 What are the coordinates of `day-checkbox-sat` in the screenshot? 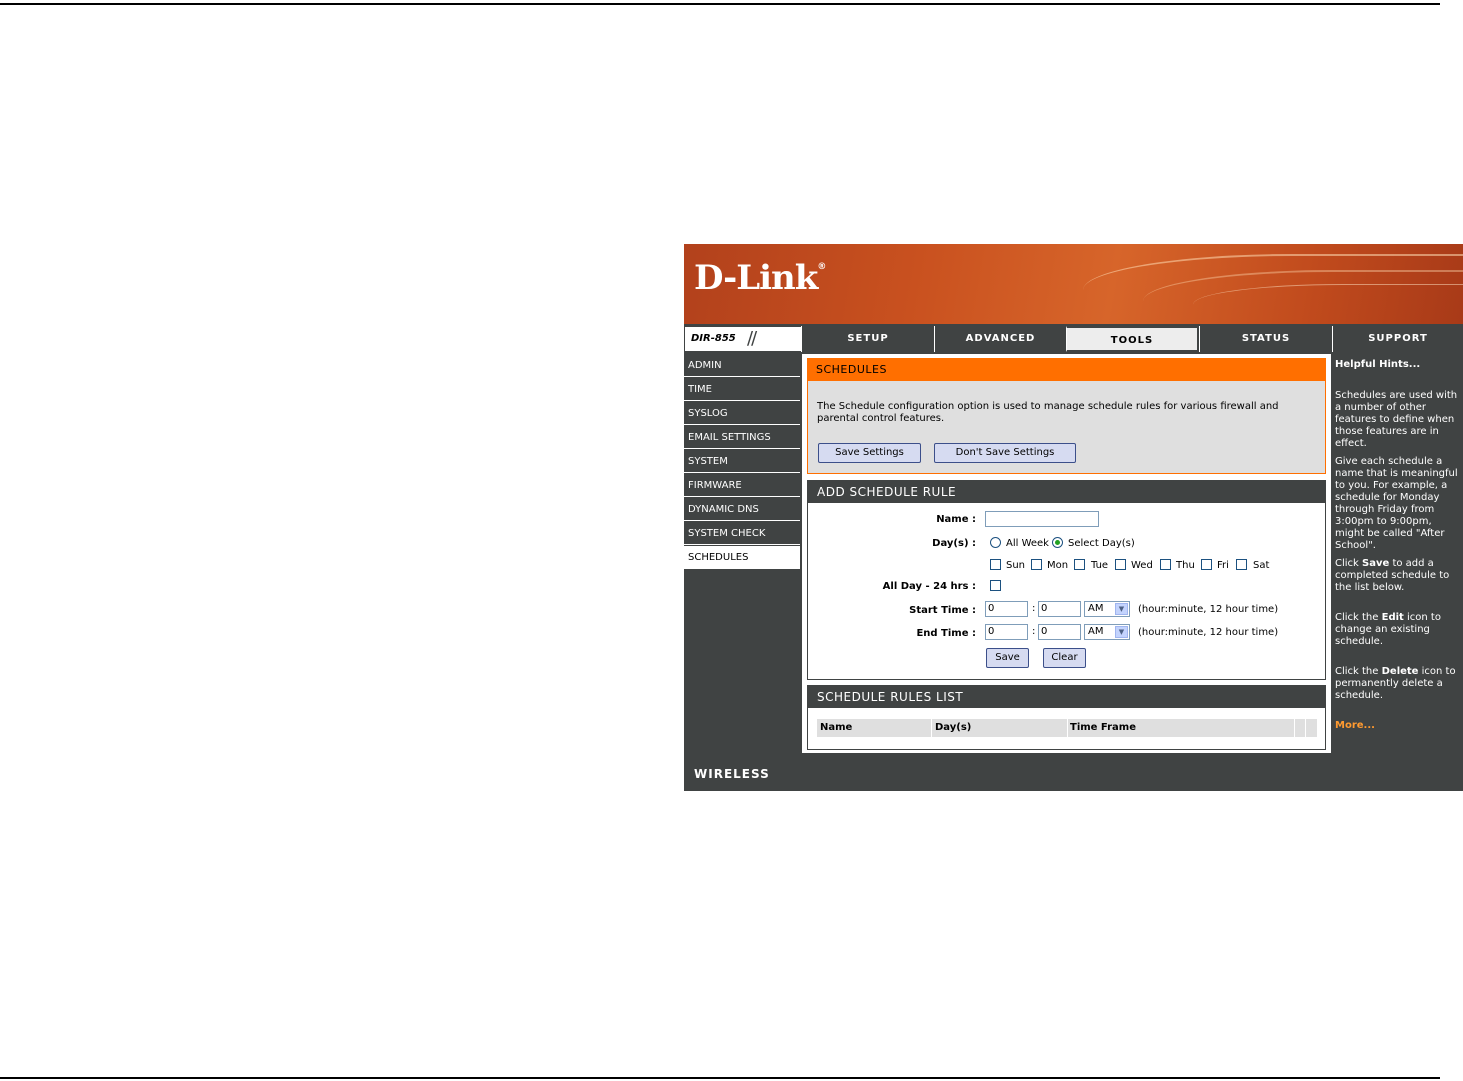 It's located at (1241, 564).